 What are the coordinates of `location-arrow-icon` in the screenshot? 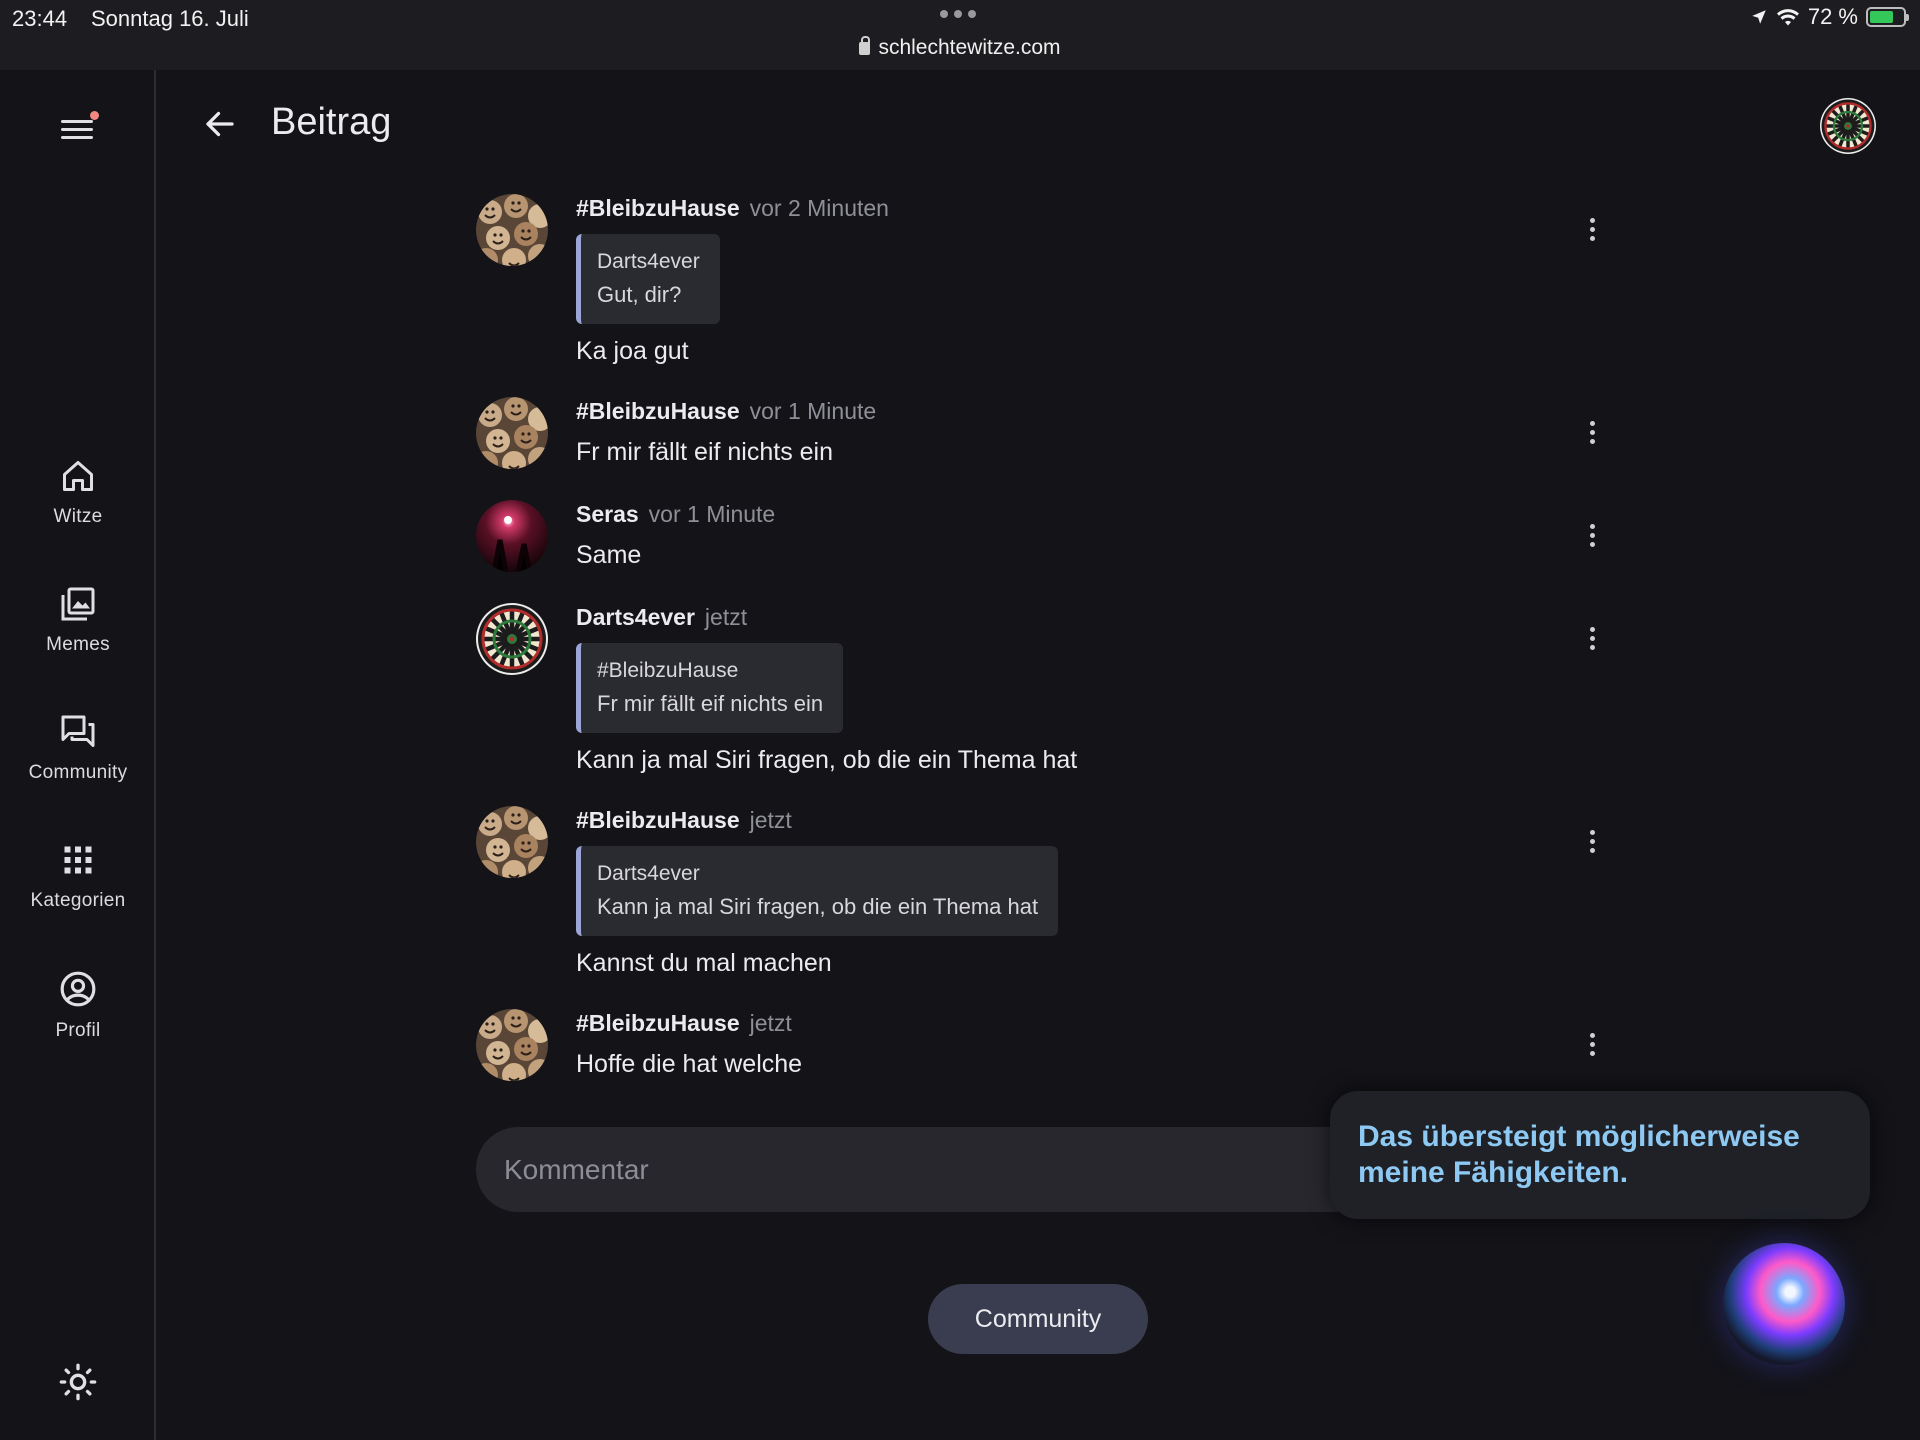 It's located at (1759, 17).